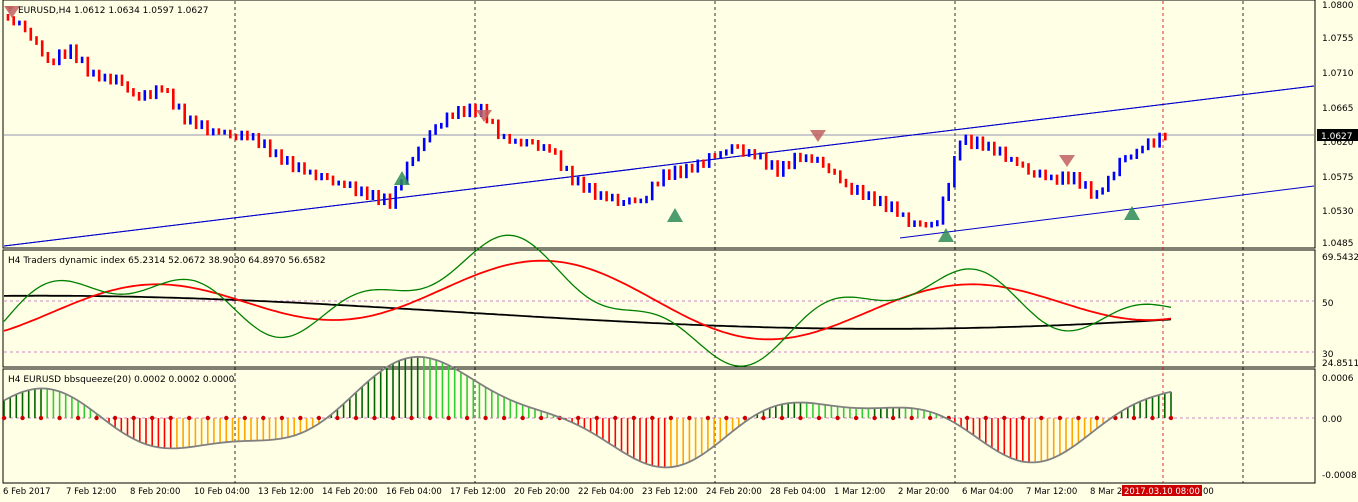 The image size is (1358, 502). I want to click on time-label: 22 Feb 04:00, so click(606, 492).